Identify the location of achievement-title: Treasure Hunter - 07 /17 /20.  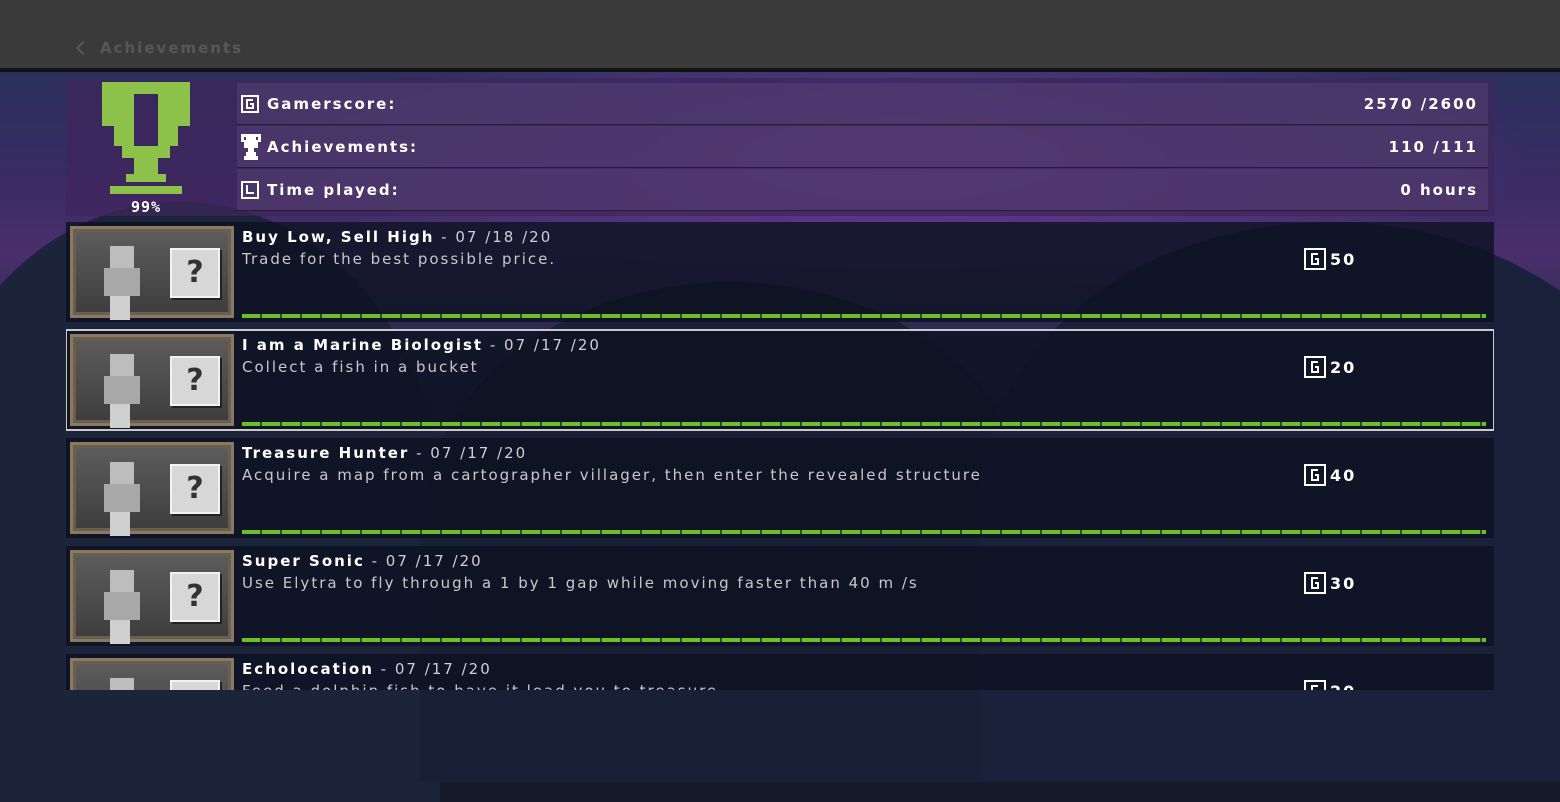
(384, 453).